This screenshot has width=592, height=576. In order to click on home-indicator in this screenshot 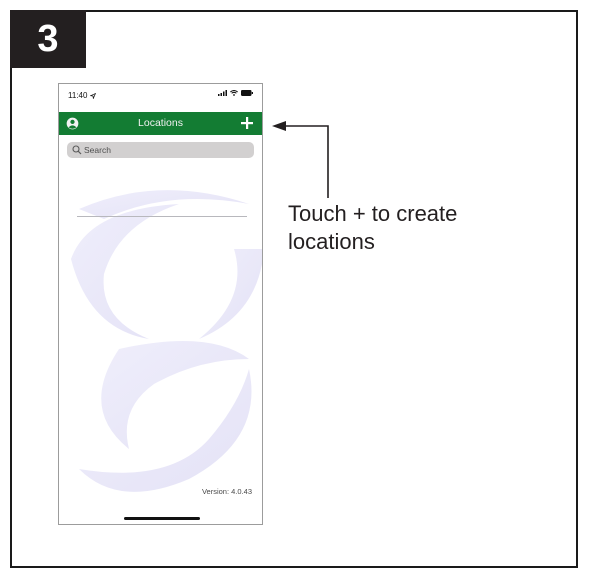, I will do `click(162, 518)`.